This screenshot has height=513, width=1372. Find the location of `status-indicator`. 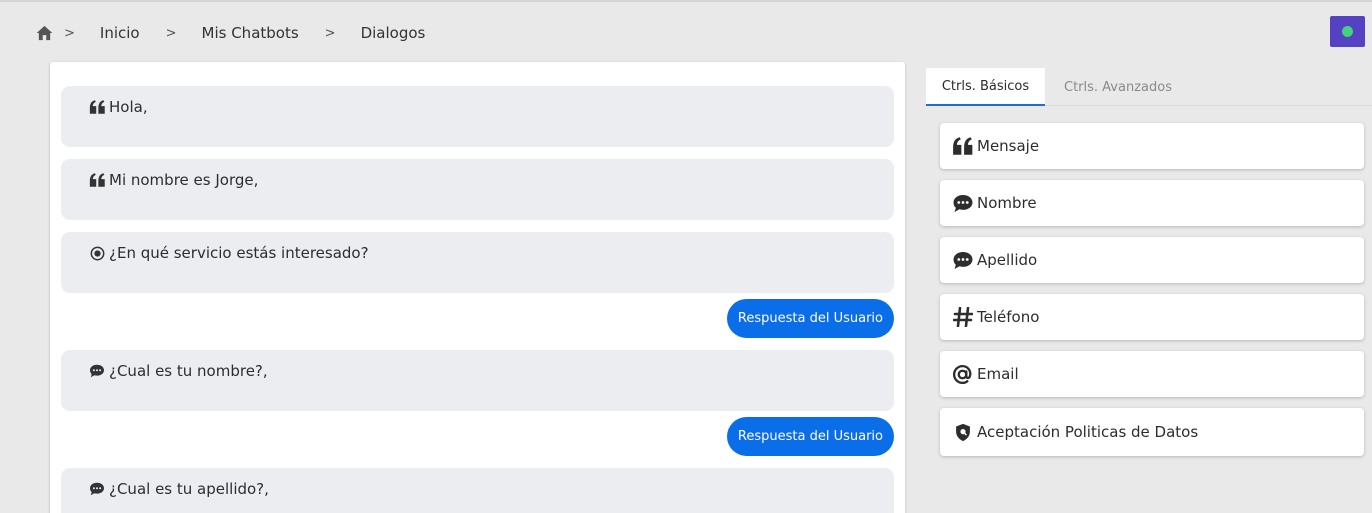

status-indicator is located at coordinates (1347, 31).